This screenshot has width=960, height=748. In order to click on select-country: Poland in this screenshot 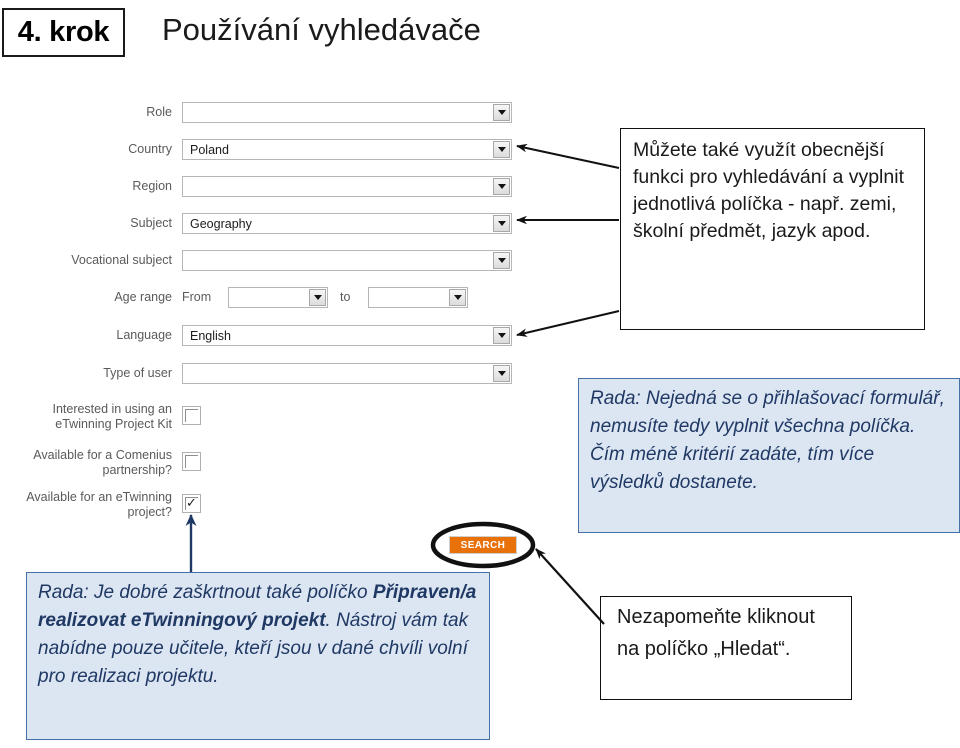, I will do `click(347, 149)`.